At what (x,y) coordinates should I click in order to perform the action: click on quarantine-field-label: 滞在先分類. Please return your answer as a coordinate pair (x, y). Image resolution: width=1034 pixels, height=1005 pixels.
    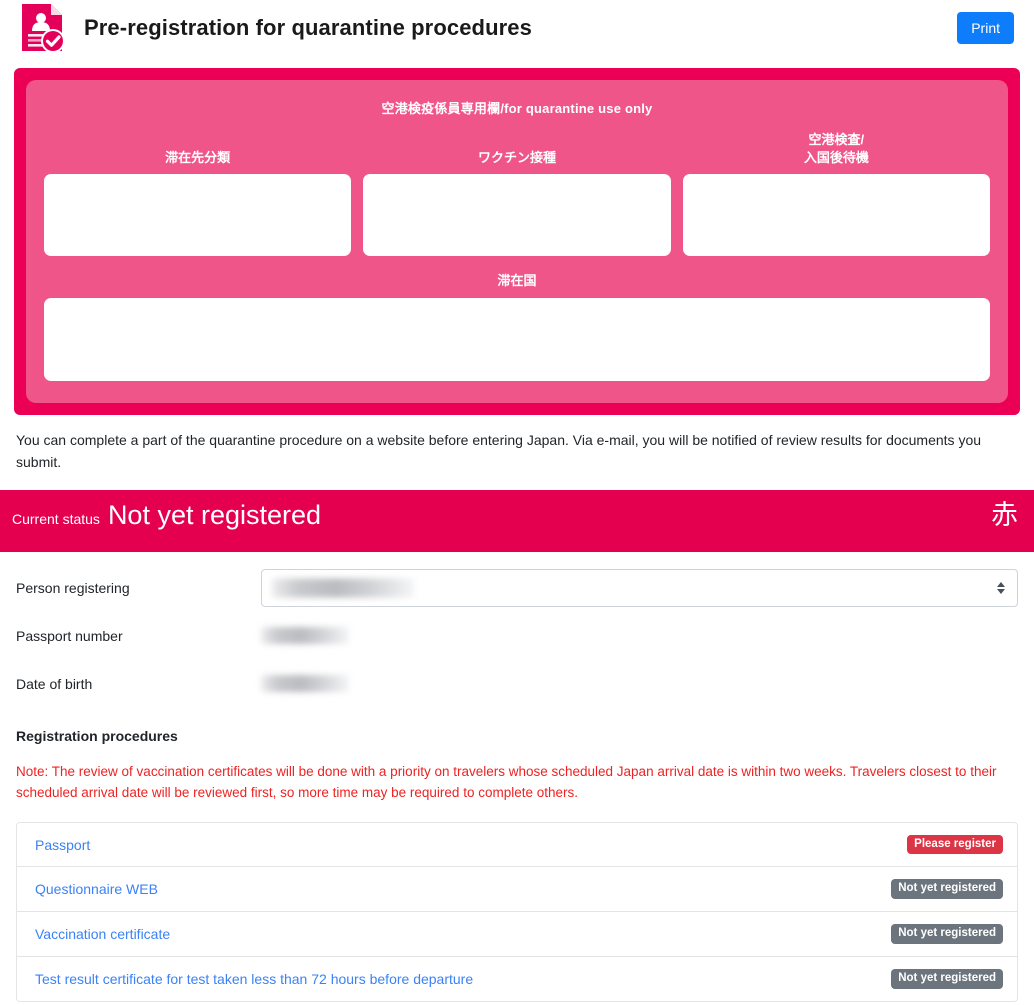
    Looking at the image, I should click on (198, 157).